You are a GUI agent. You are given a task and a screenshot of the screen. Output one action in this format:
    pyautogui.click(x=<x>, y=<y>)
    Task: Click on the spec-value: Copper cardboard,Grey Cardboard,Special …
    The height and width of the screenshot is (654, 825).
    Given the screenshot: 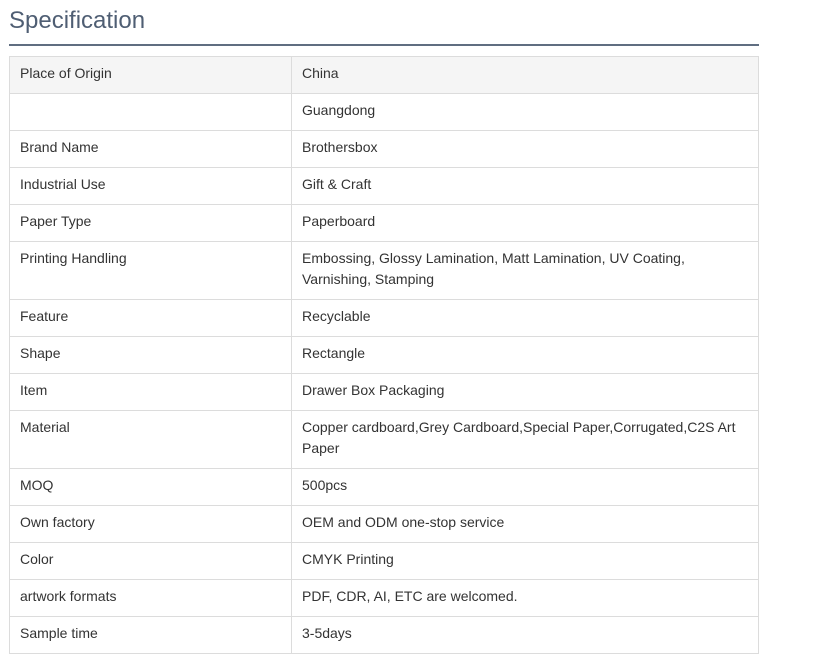 What is the action you would take?
    pyautogui.click(x=525, y=439)
    